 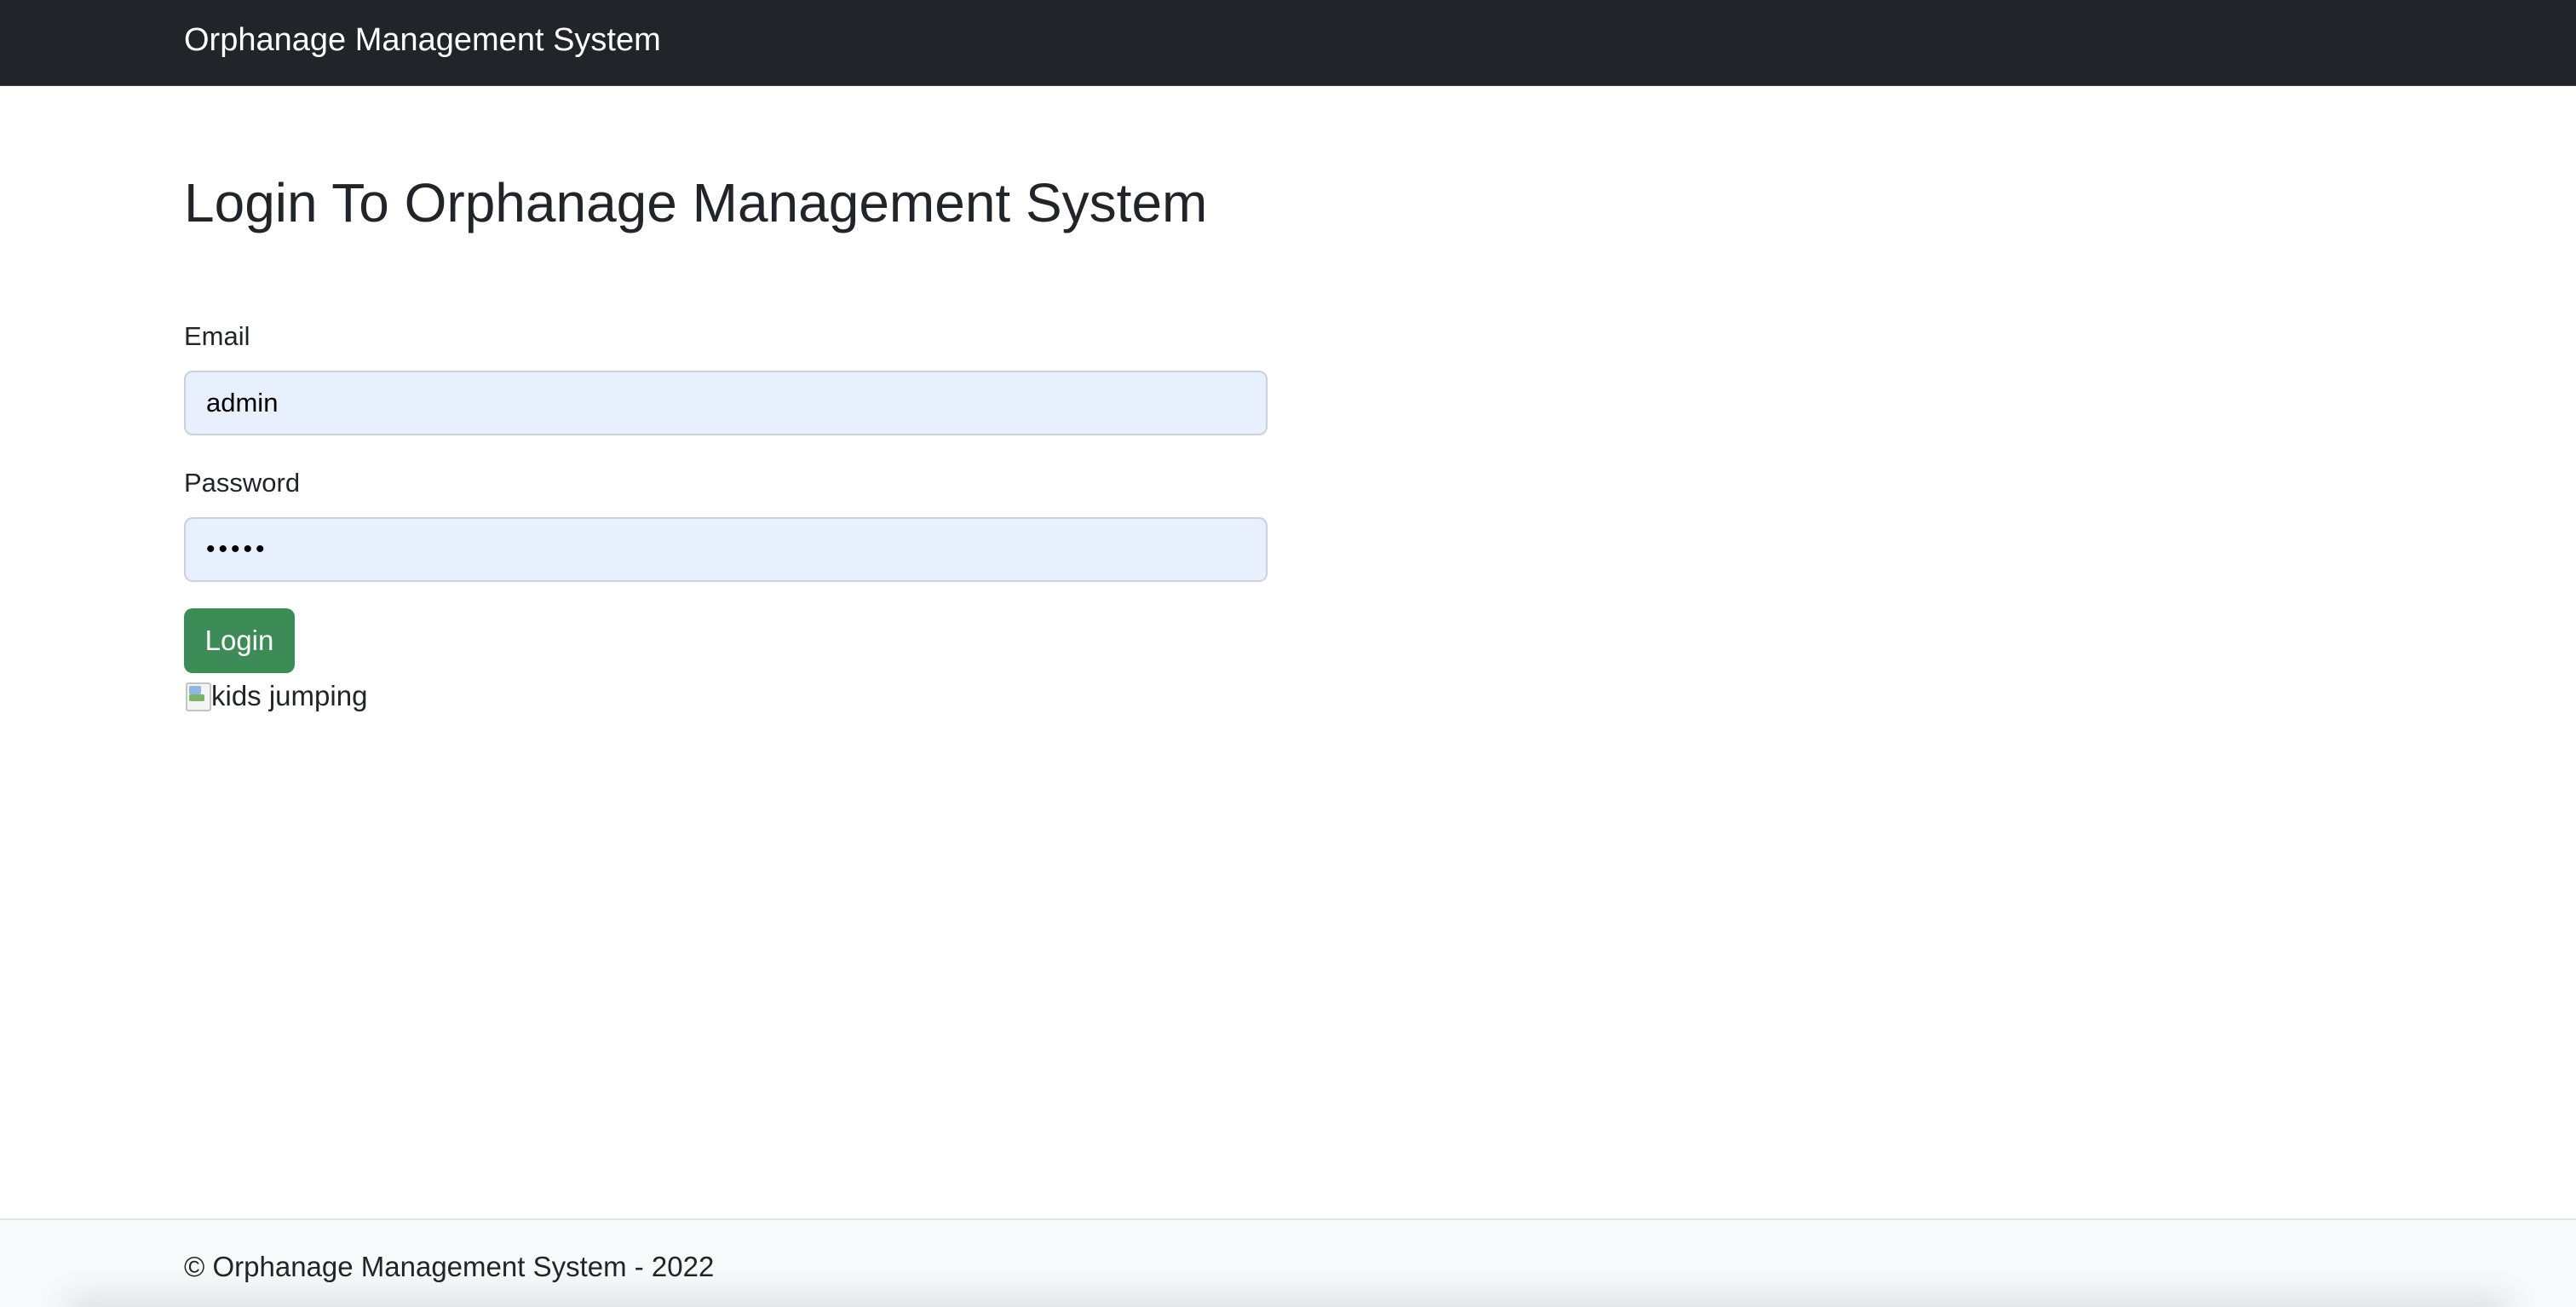 I want to click on broken-image-icon, so click(x=197, y=696).